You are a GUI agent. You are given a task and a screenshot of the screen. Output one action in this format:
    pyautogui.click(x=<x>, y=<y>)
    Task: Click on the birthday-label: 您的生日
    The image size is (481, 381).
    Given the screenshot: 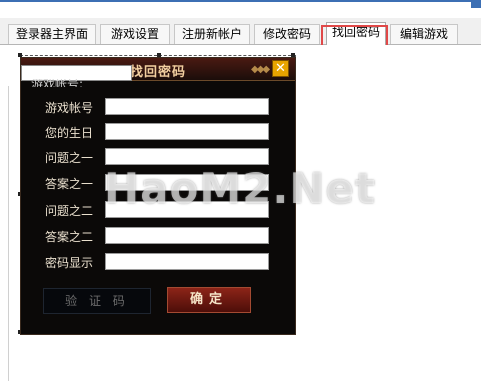 What is the action you would take?
    pyautogui.click(x=69, y=133)
    